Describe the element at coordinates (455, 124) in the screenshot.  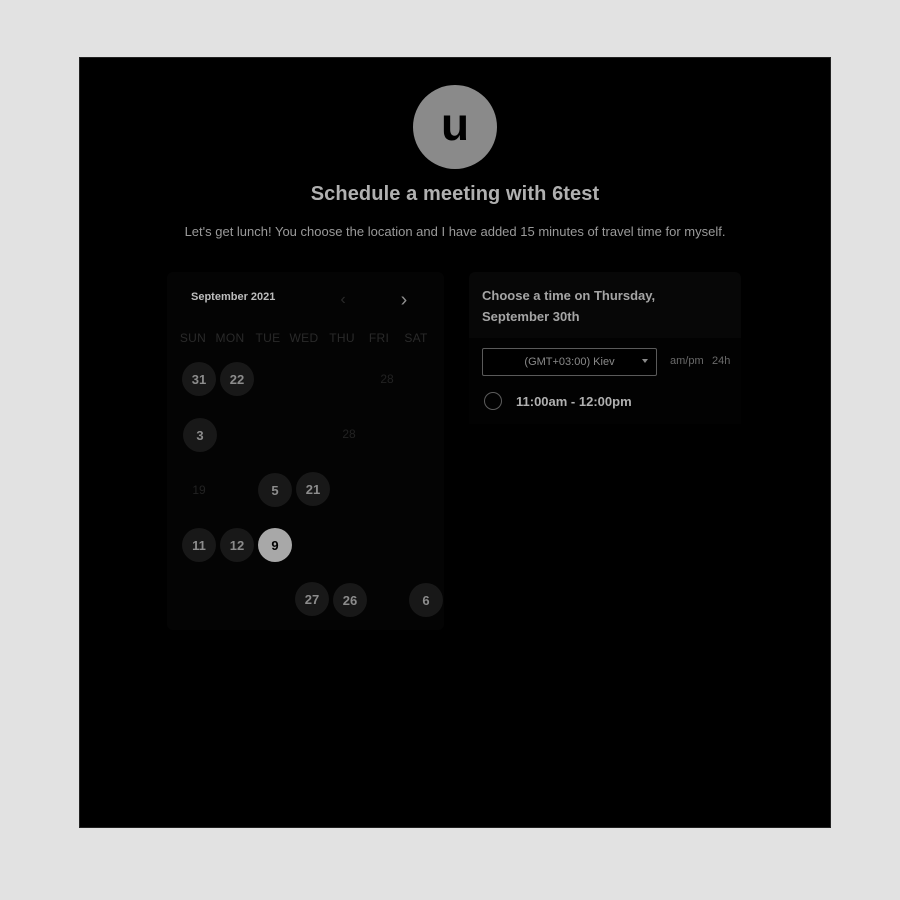
I see `avatar-letter: u` at that location.